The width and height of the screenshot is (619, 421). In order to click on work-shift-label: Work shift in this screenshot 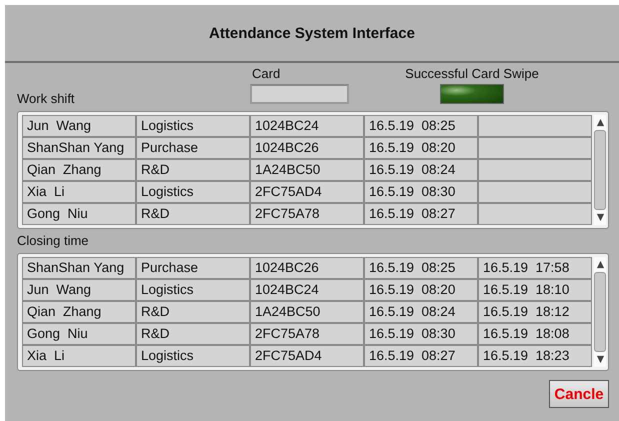, I will do `click(46, 99)`.